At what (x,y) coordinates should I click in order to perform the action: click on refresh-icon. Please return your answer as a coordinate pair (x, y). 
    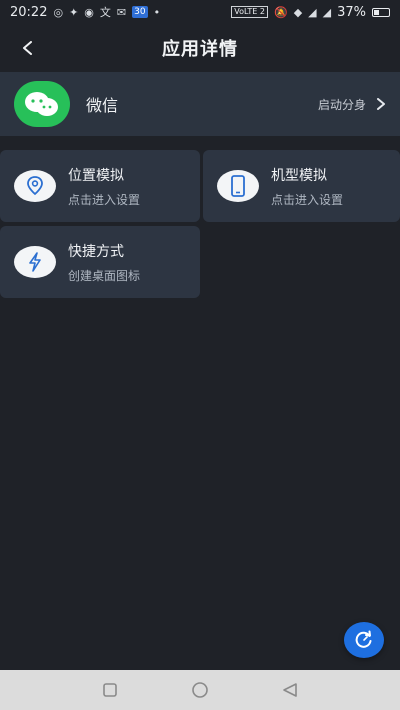
    Looking at the image, I should click on (363, 639).